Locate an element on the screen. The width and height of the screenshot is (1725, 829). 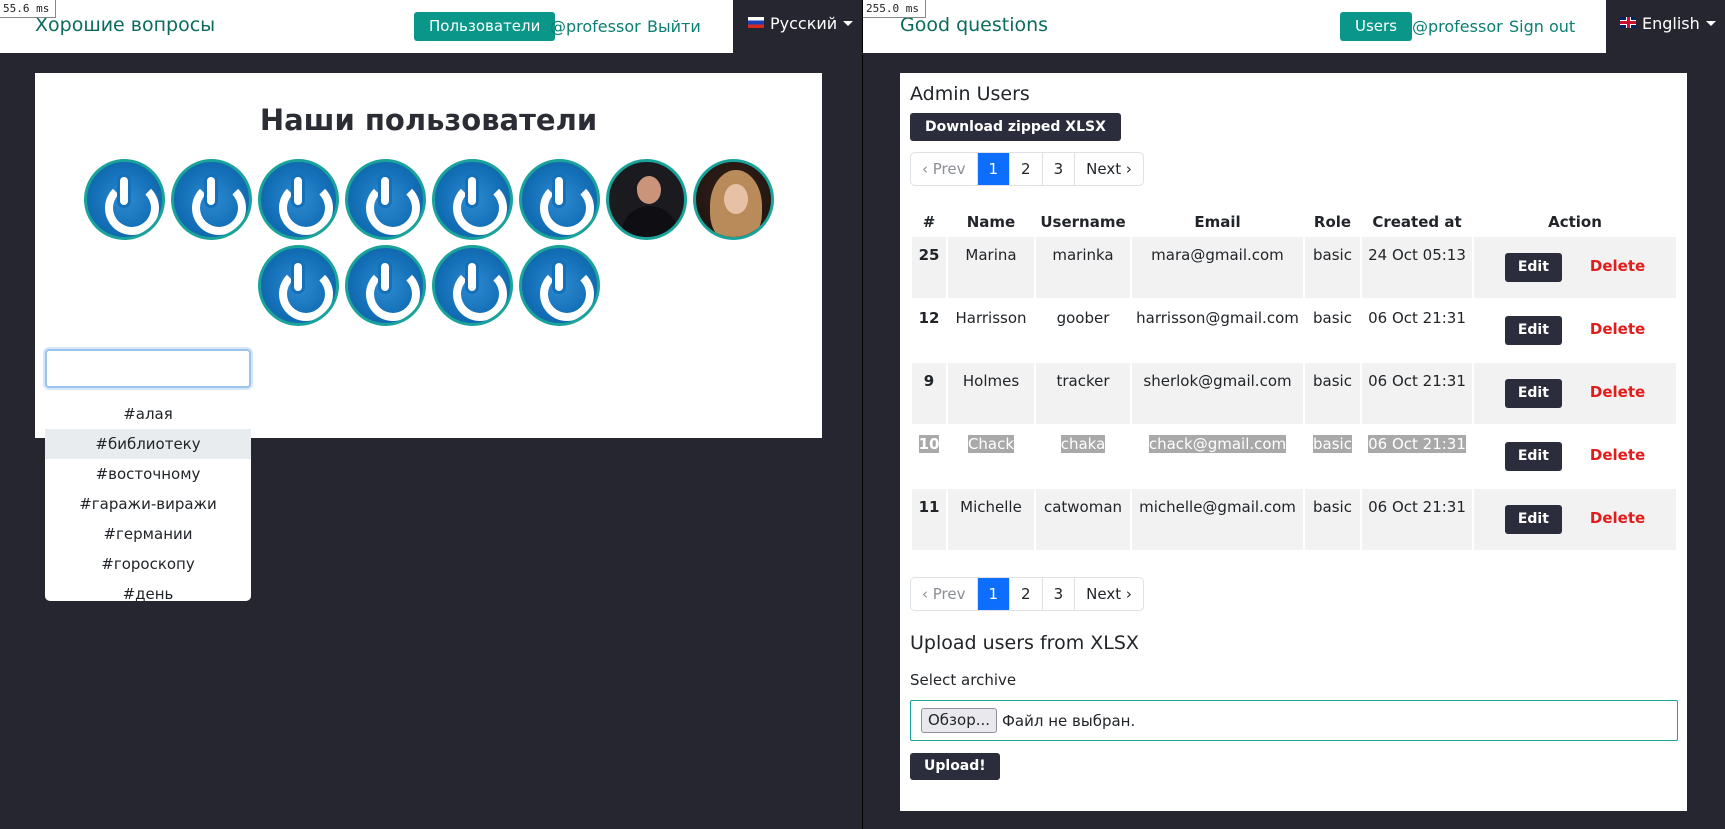
avatar-photo-woman is located at coordinates (733, 199).